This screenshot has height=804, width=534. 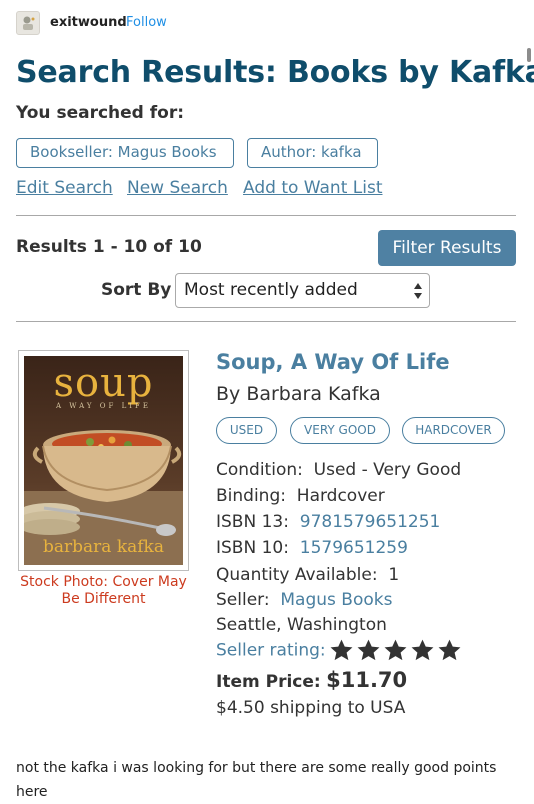 What do you see at coordinates (333, 362) in the screenshot?
I see `book-title-link: Soup, A Way Of Life` at bounding box center [333, 362].